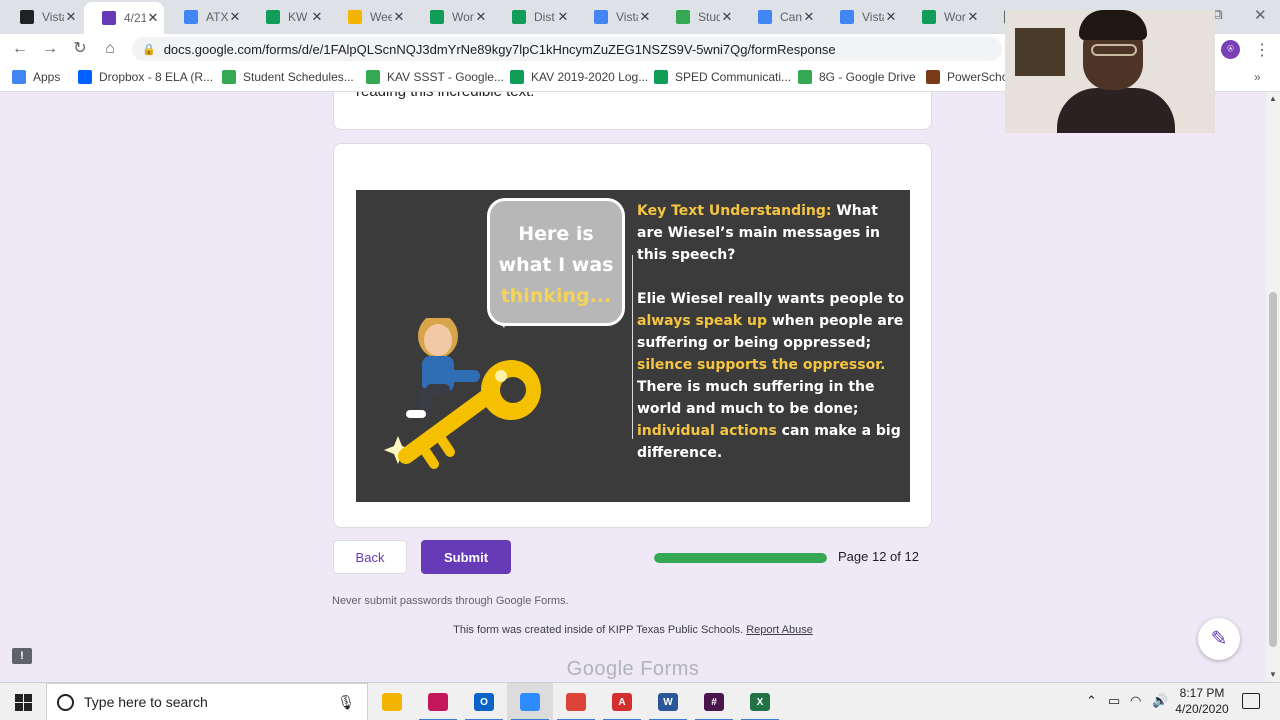  Describe the element at coordinates (206, 17) in the screenshot. I see `browser-tab: ATX ✕` at that location.